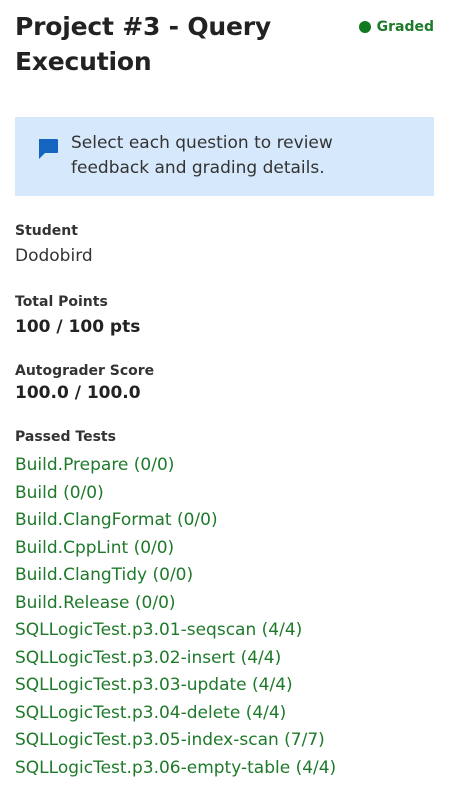 This screenshot has width=452, height=788. Describe the element at coordinates (65, 437) in the screenshot. I see `passed-tests-label: Passed Tests` at that location.